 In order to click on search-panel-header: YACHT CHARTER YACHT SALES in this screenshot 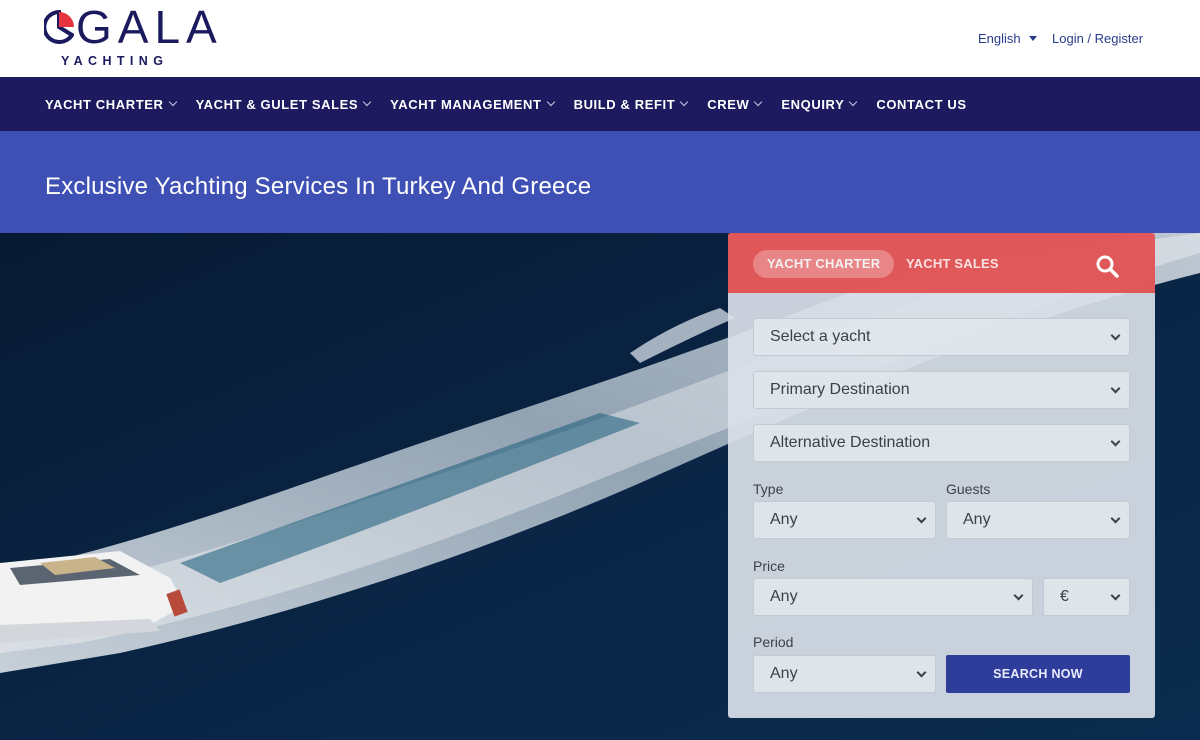, I will do `click(941, 263)`.